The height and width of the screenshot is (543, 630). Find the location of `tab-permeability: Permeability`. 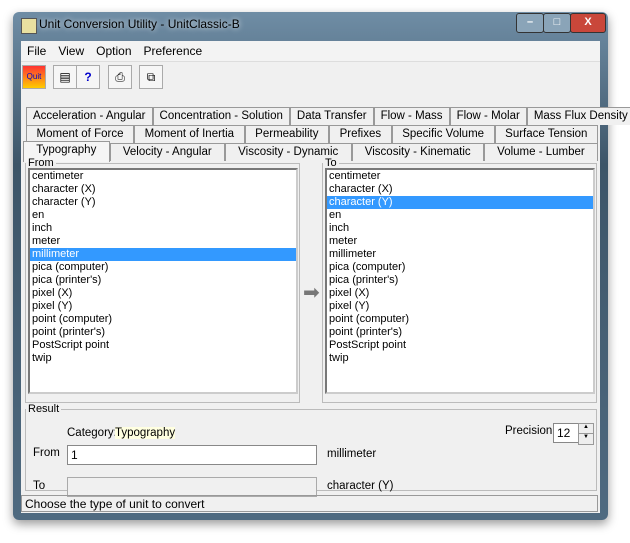

tab-permeability: Permeability is located at coordinates (287, 134).